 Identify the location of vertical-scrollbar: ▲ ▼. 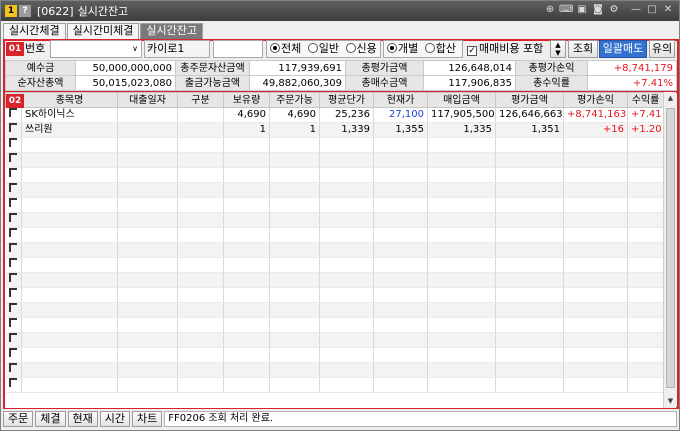
(669, 250).